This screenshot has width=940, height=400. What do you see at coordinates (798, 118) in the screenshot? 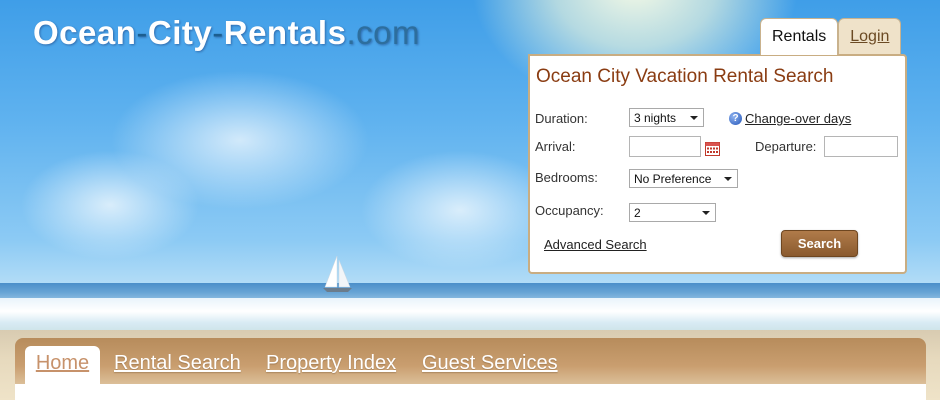
I see `change-over-days-link: Change-over days` at bounding box center [798, 118].